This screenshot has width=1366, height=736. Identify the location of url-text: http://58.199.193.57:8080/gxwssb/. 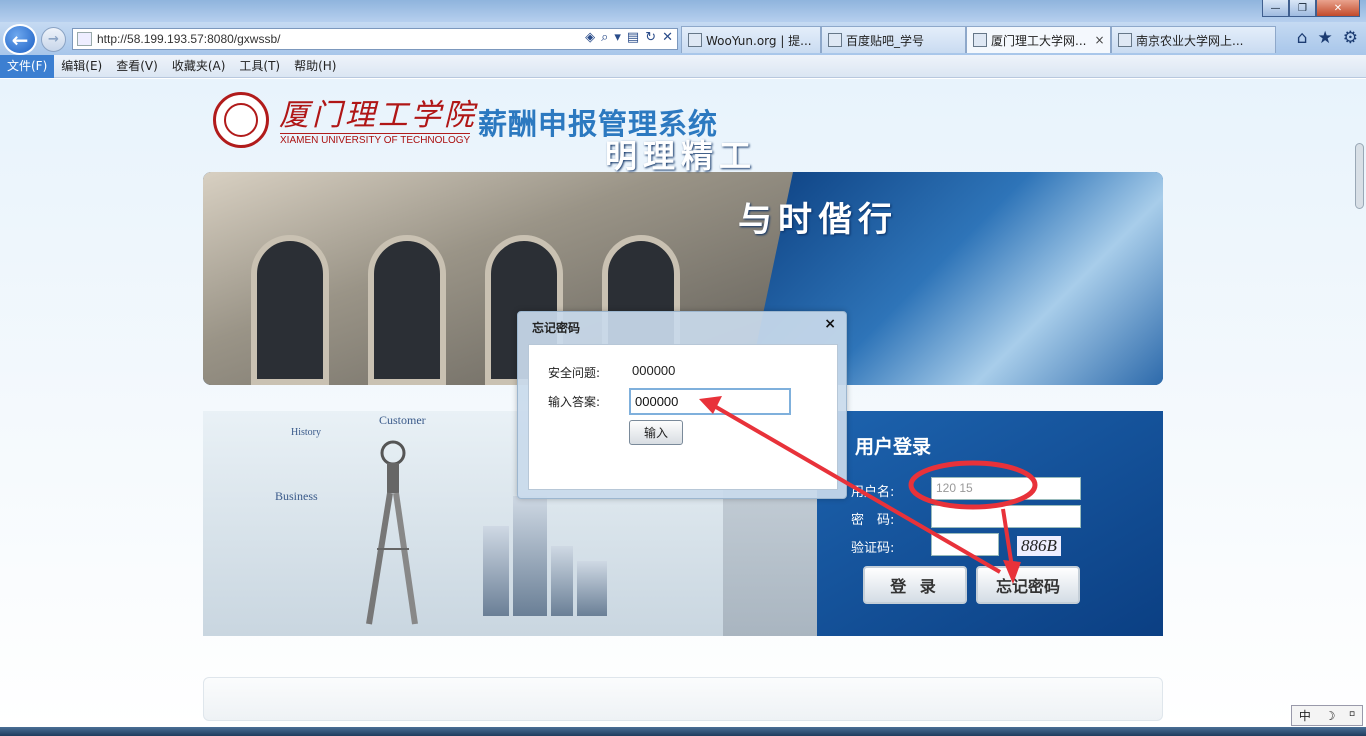
(188, 39).